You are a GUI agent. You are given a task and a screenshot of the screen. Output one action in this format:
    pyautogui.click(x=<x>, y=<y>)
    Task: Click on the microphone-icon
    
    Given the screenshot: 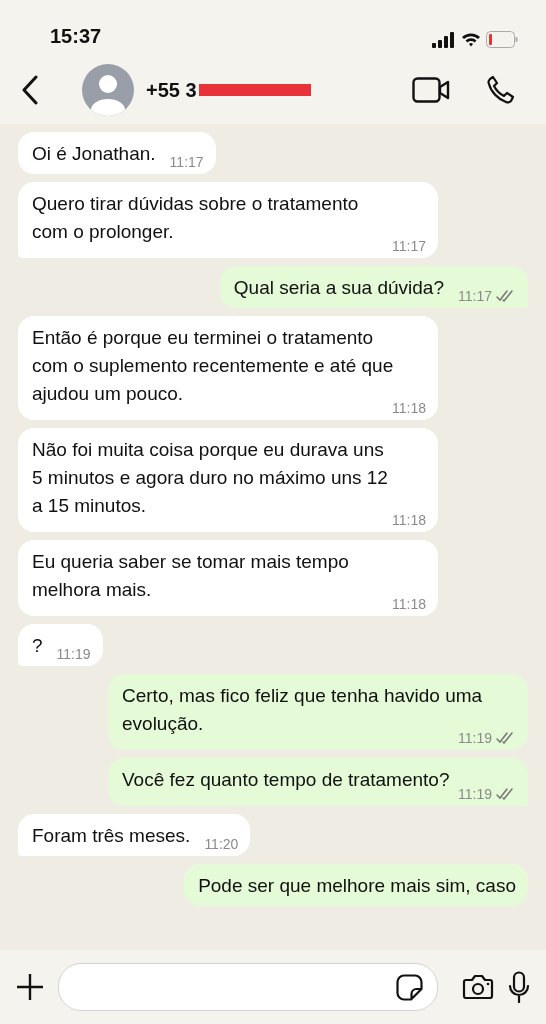 What is the action you would take?
    pyautogui.click(x=519, y=987)
    